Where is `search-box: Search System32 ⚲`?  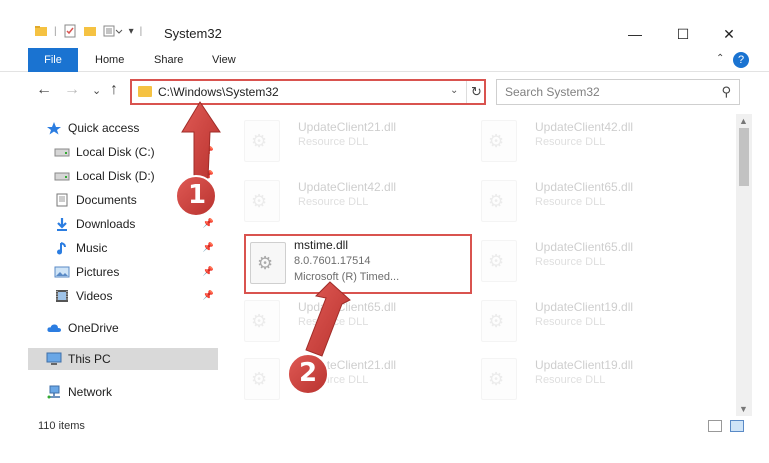 search-box: Search System32 ⚲ is located at coordinates (618, 92).